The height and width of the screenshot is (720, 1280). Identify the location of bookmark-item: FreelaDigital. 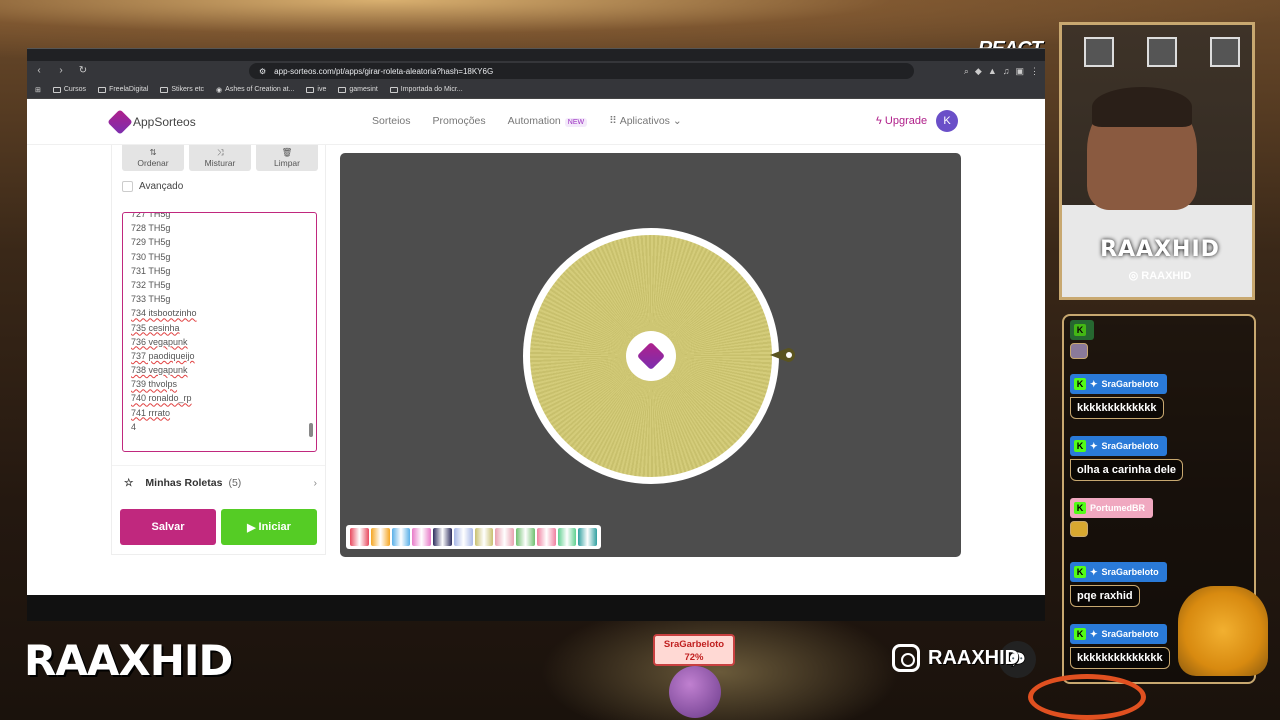
(123, 89).